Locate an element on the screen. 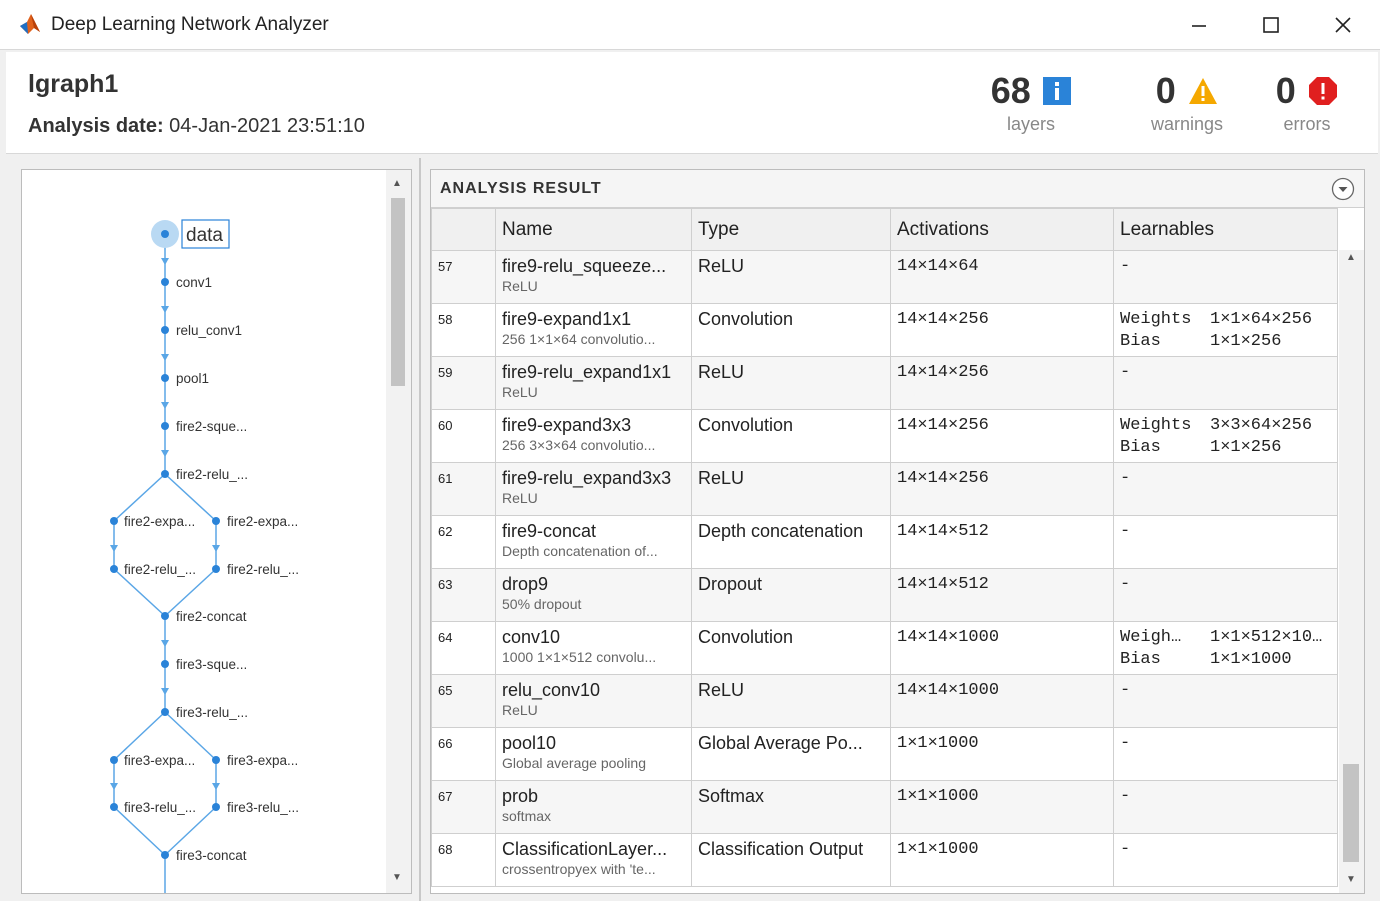  graph-node: relu_conv1 is located at coordinates (201, 330).